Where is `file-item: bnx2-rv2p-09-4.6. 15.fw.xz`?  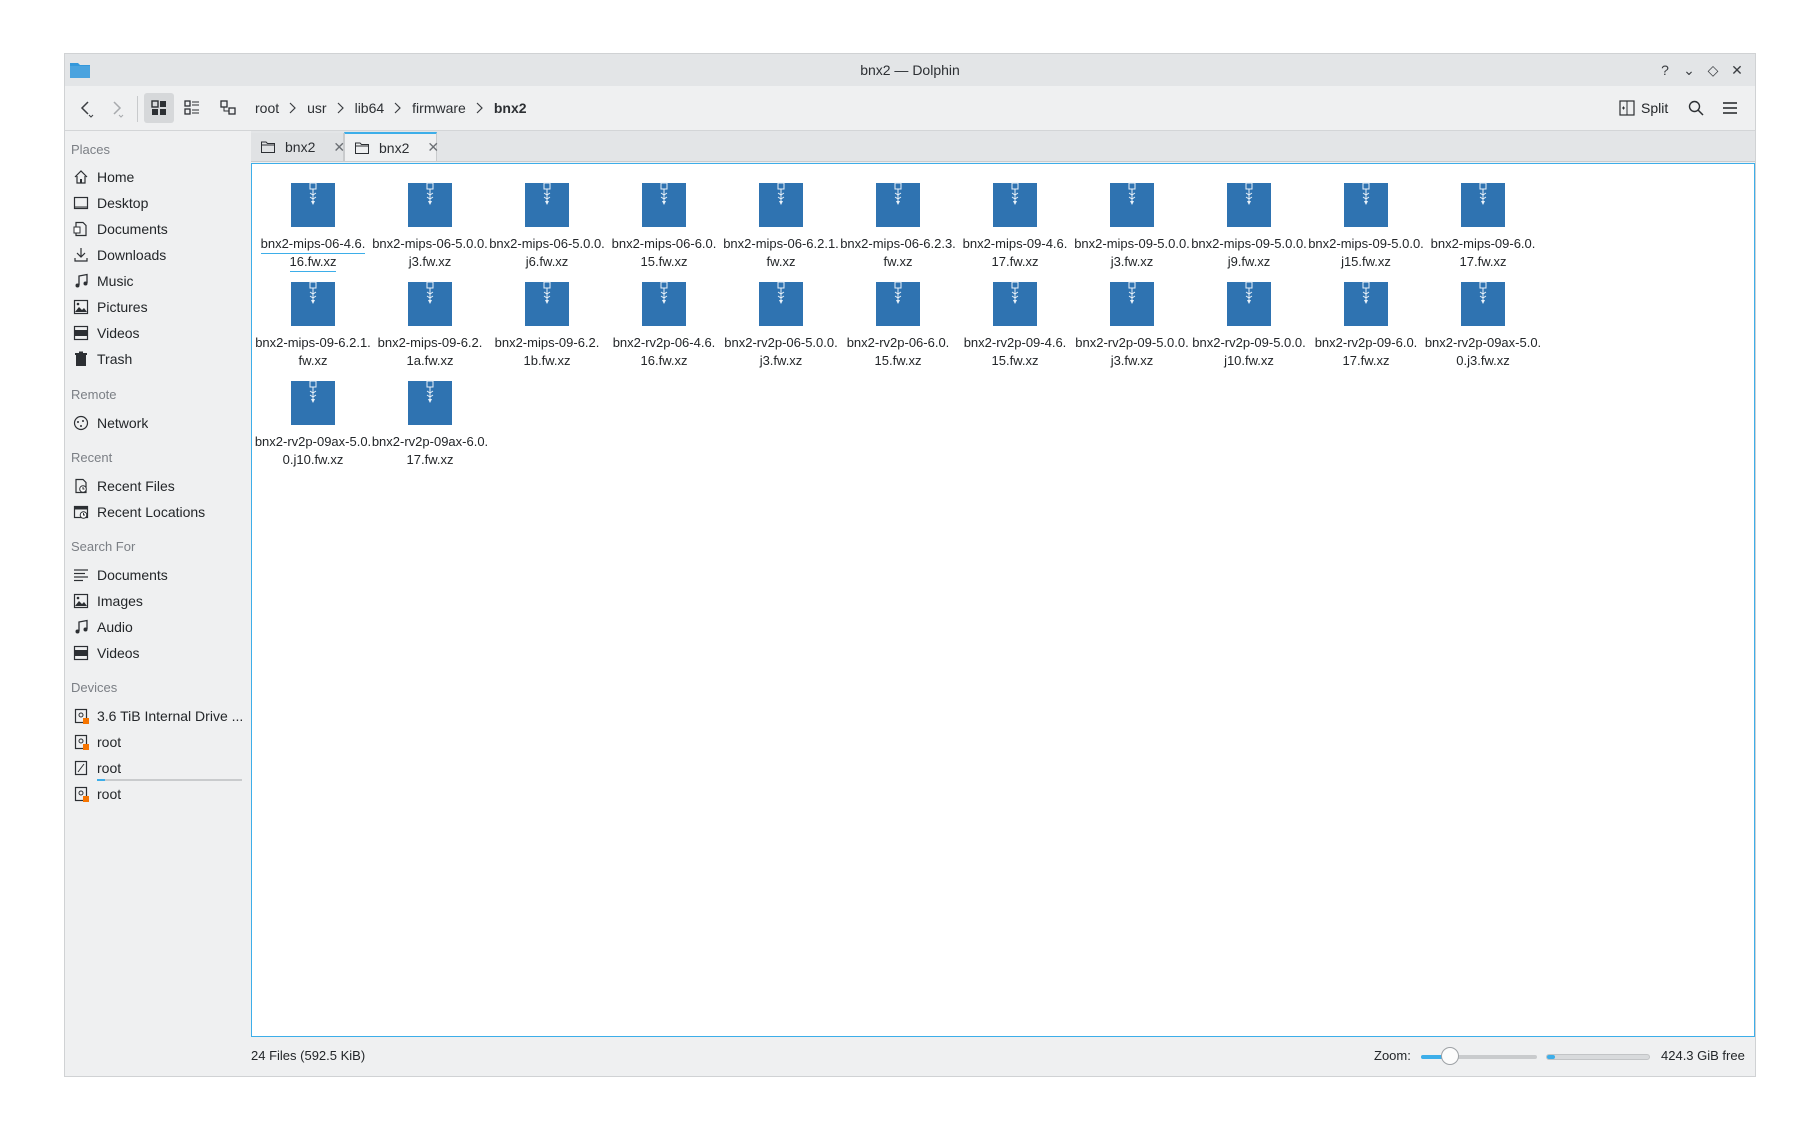 file-item: bnx2-rv2p-09-4.6. 15.fw.xz is located at coordinates (1015, 324).